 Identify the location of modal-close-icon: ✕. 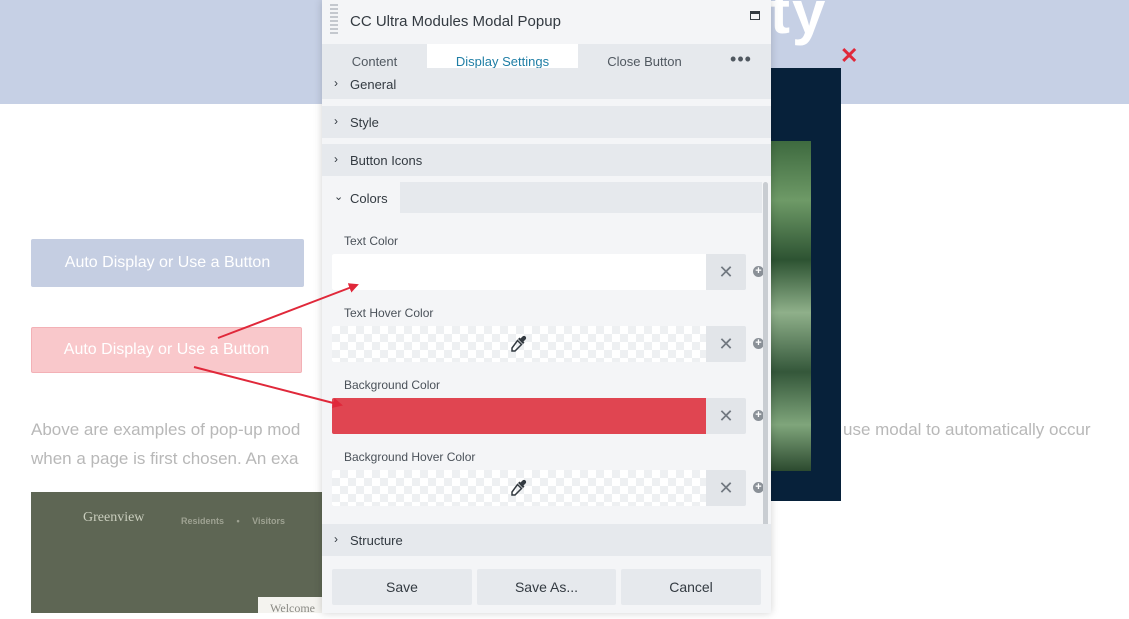
(849, 56).